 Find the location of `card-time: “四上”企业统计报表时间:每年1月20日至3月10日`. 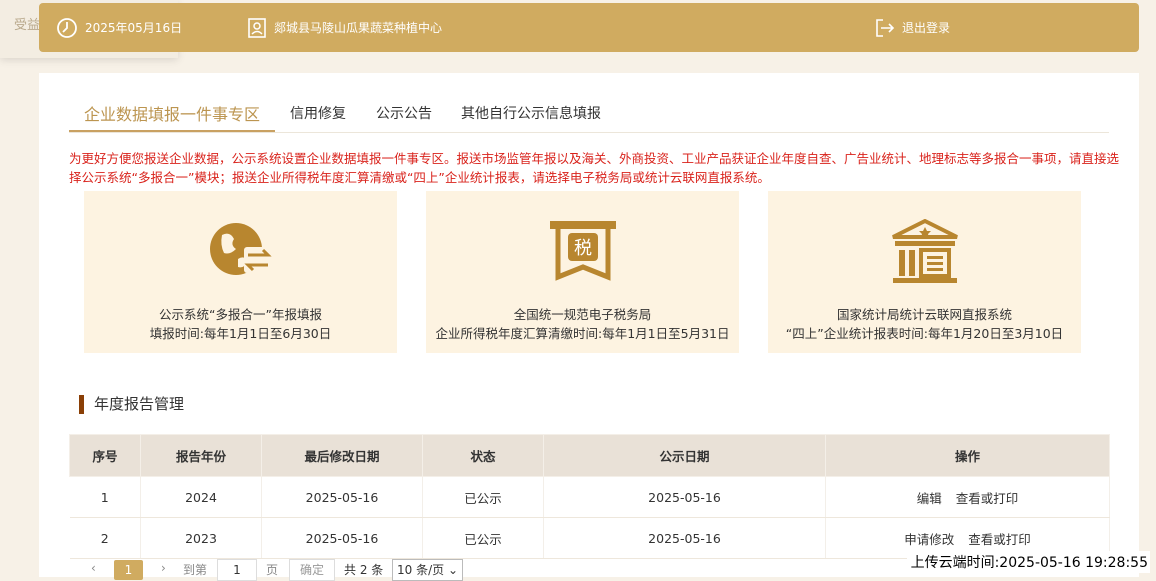

card-time: “四上”企业统计报表时间:每年1月20日至3月10日 is located at coordinates (924, 333).